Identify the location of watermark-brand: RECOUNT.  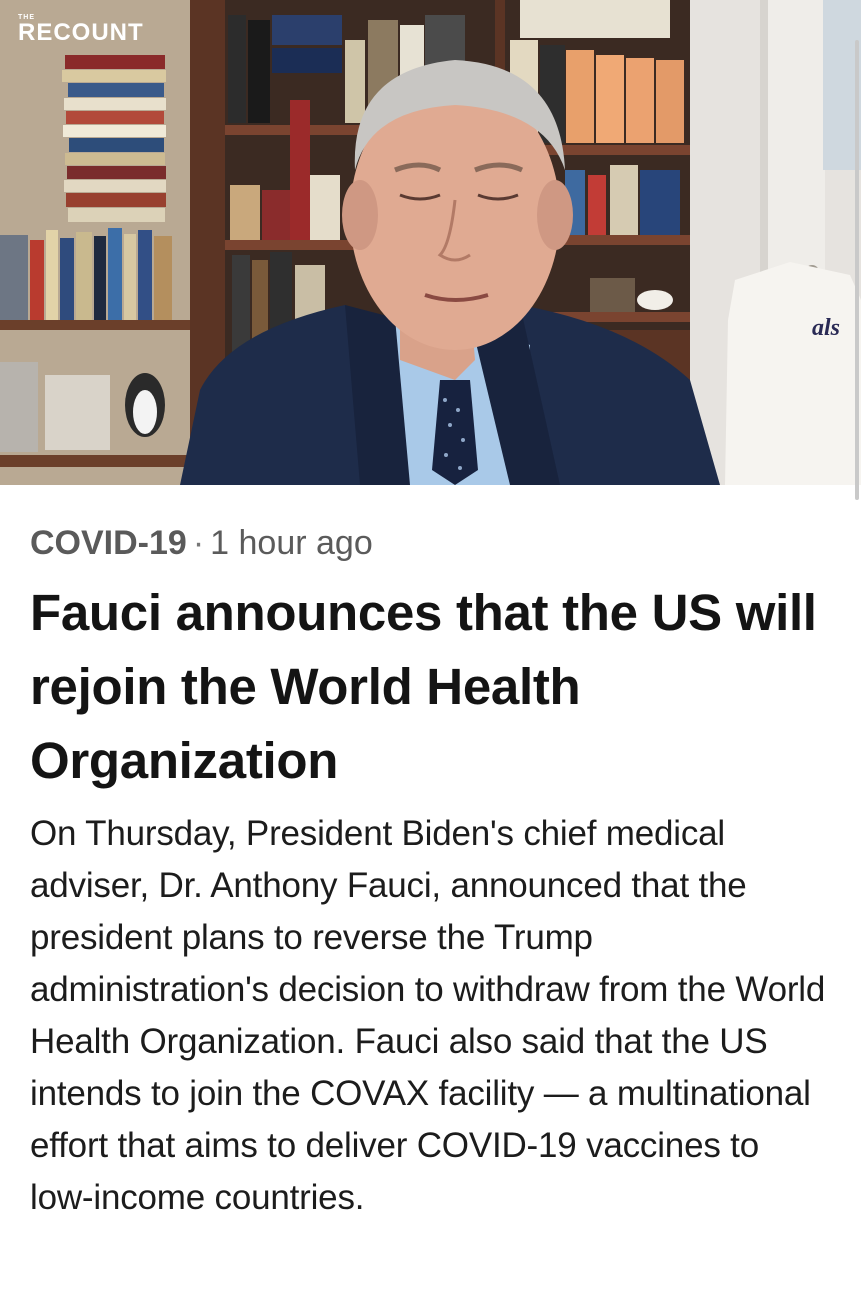
(81, 32).